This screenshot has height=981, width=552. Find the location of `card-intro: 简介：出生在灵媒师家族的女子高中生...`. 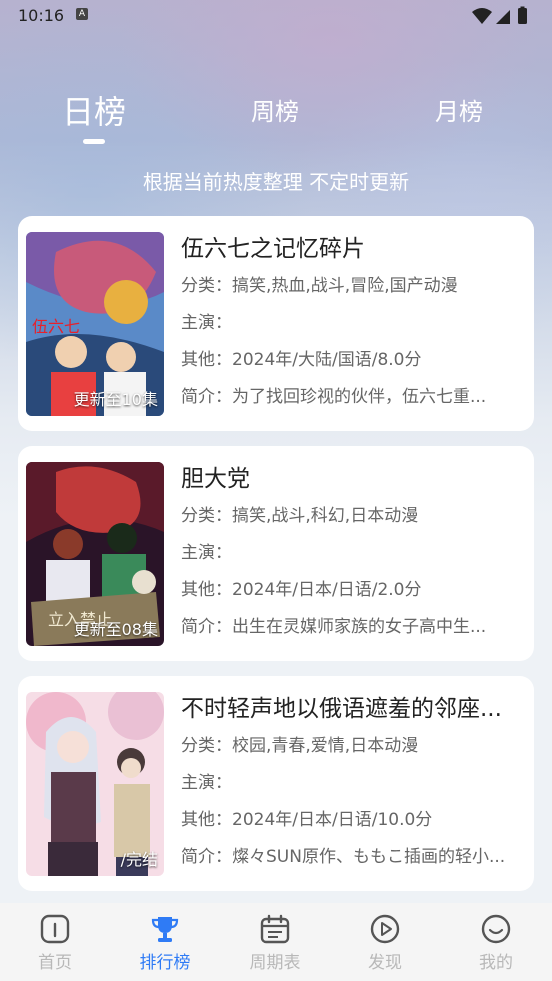

card-intro: 简介：出生在灵媒师家族的女子高中生... is located at coordinates (334, 627).